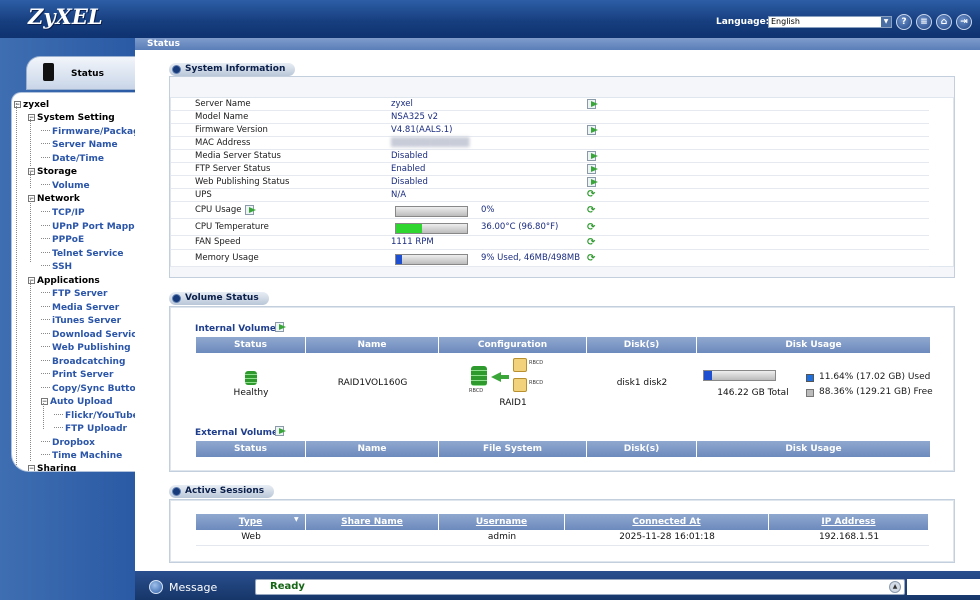 The image size is (980, 600). Describe the element at coordinates (235, 329) in the screenshot. I see `internal-volume-label: Internal Volume` at that location.